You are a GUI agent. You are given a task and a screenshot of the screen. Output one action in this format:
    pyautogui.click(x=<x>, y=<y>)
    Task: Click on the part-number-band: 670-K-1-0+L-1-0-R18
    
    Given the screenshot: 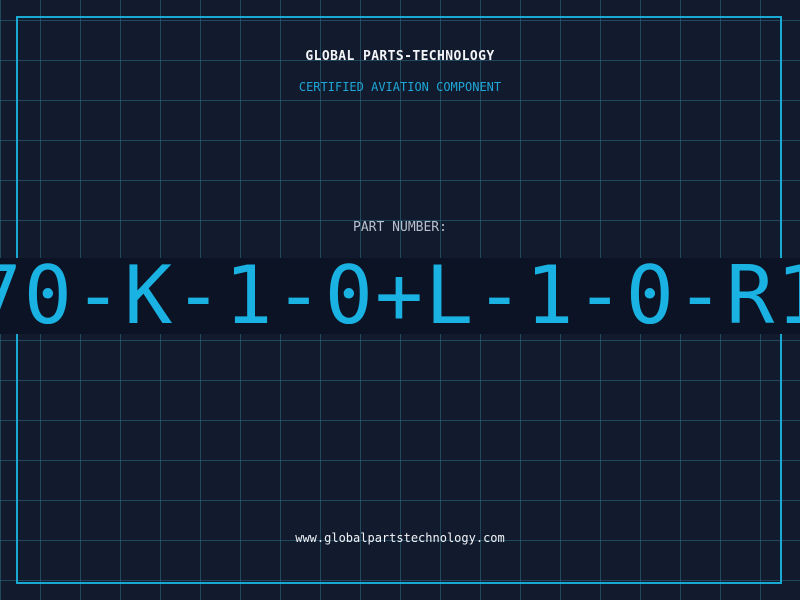 What is the action you would take?
    pyautogui.click(x=400, y=296)
    